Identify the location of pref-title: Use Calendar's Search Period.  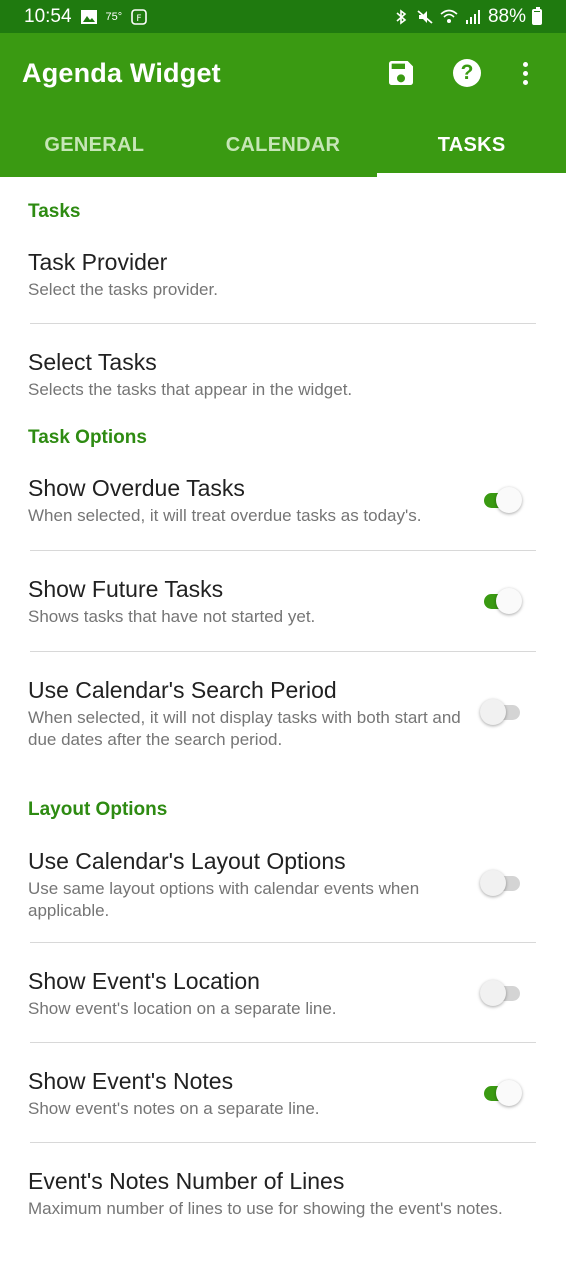
(182, 690).